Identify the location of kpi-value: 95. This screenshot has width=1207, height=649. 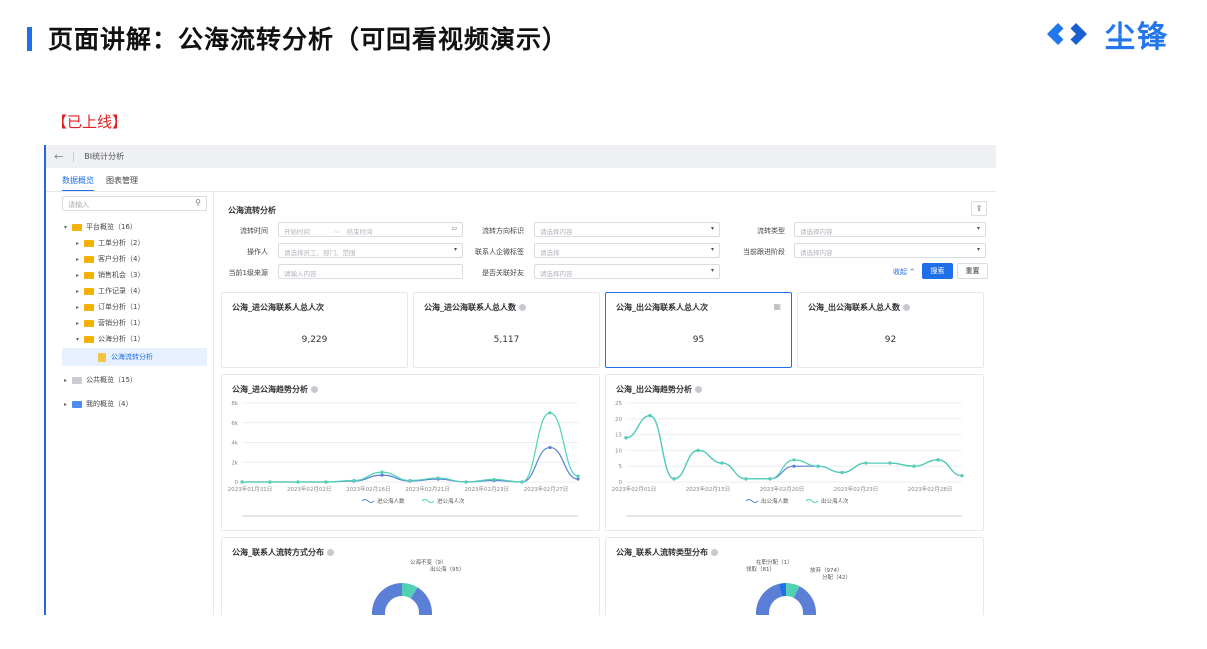
(698, 340).